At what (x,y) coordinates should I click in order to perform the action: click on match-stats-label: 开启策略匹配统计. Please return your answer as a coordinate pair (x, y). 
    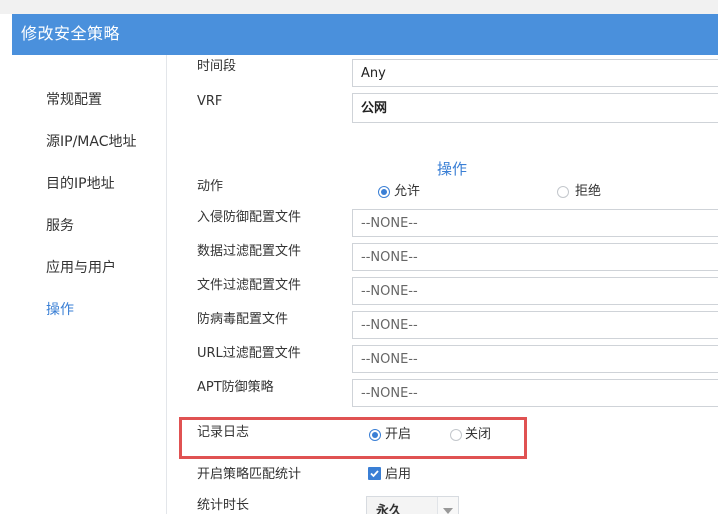
    Looking at the image, I should click on (249, 474).